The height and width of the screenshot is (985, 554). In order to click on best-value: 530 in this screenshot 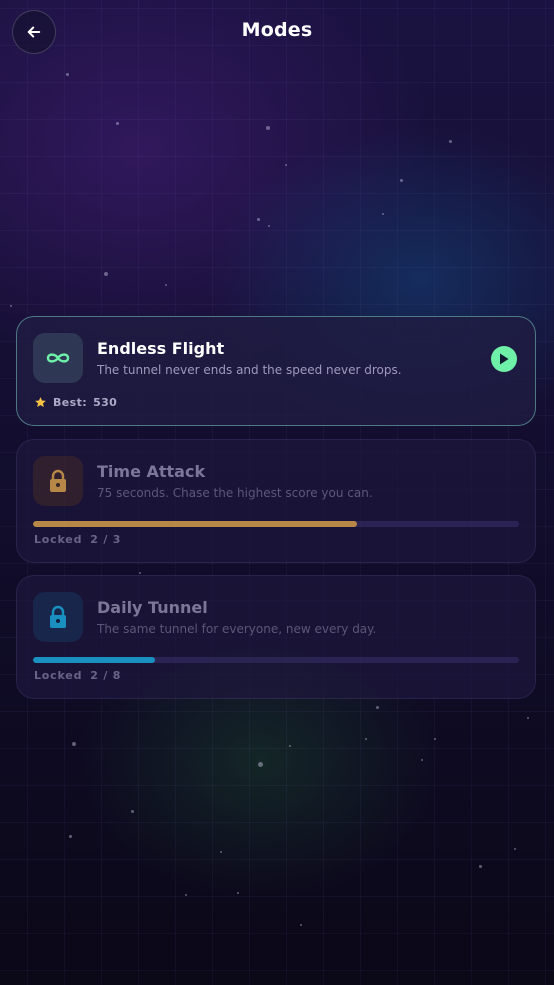, I will do `click(105, 402)`.